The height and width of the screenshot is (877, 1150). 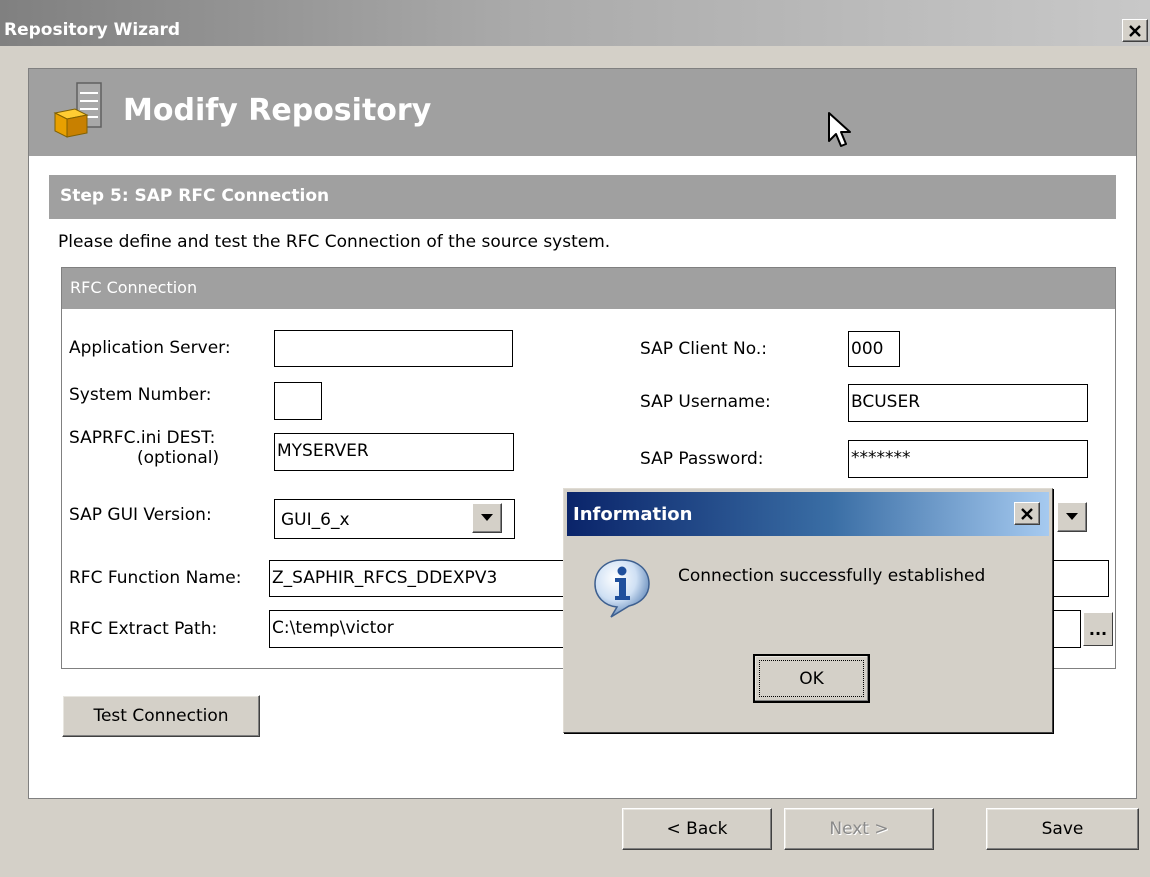 What do you see at coordinates (575, 23) in the screenshot?
I see `window-titlebar: Repository Wizard` at bounding box center [575, 23].